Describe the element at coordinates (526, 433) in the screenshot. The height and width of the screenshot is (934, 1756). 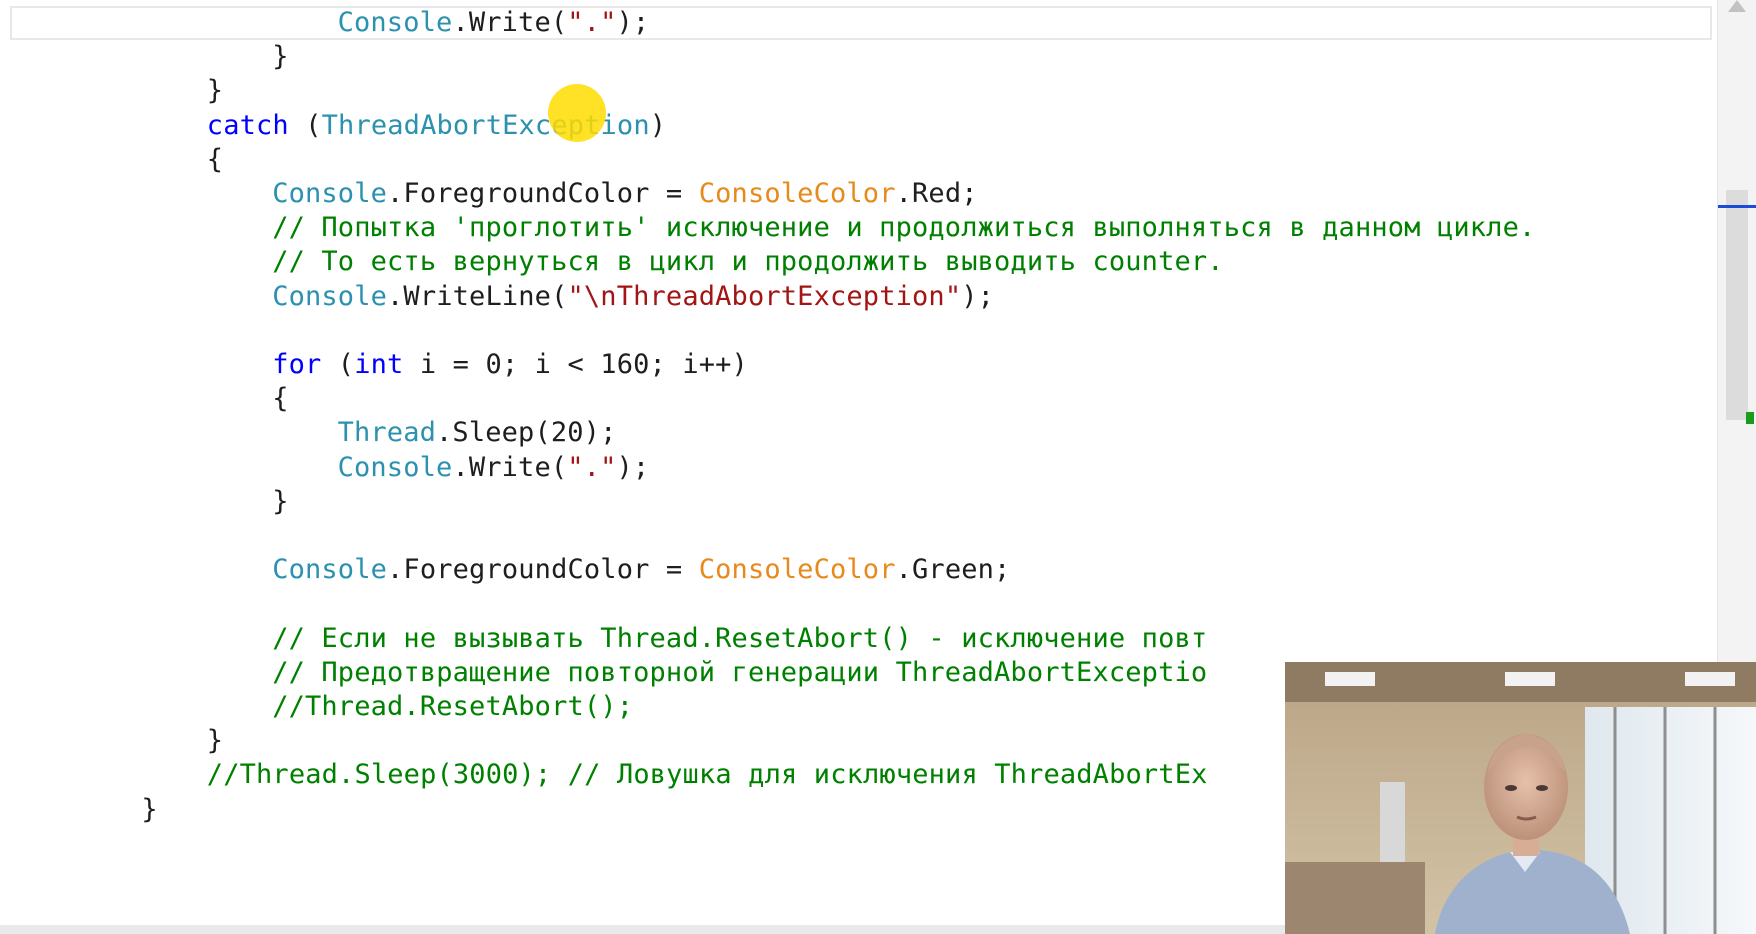
I see `code-token: .Sleep(20);` at that location.